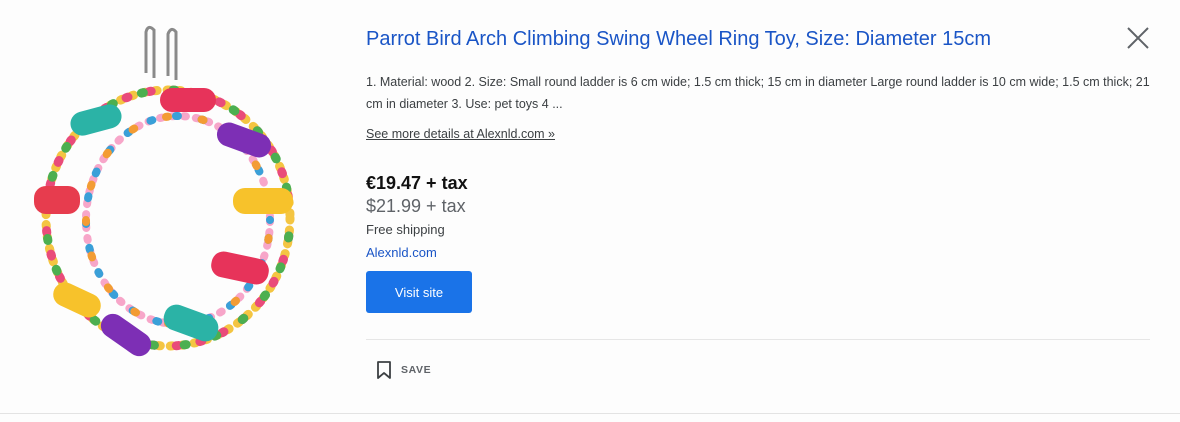 The width and height of the screenshot is (1180, 422). I want to click on divider, so click(758, 339).